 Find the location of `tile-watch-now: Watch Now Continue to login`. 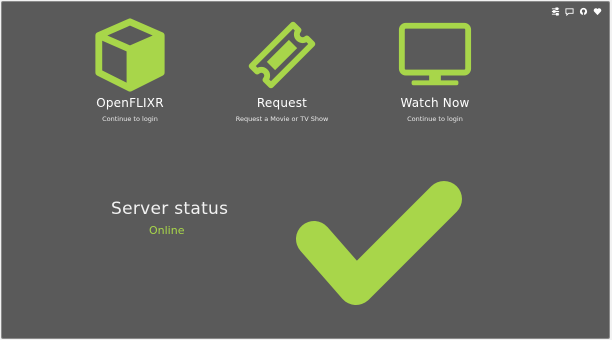

tile-watch-now: Watch Now Continue to login is located at coordinates (435, 69).